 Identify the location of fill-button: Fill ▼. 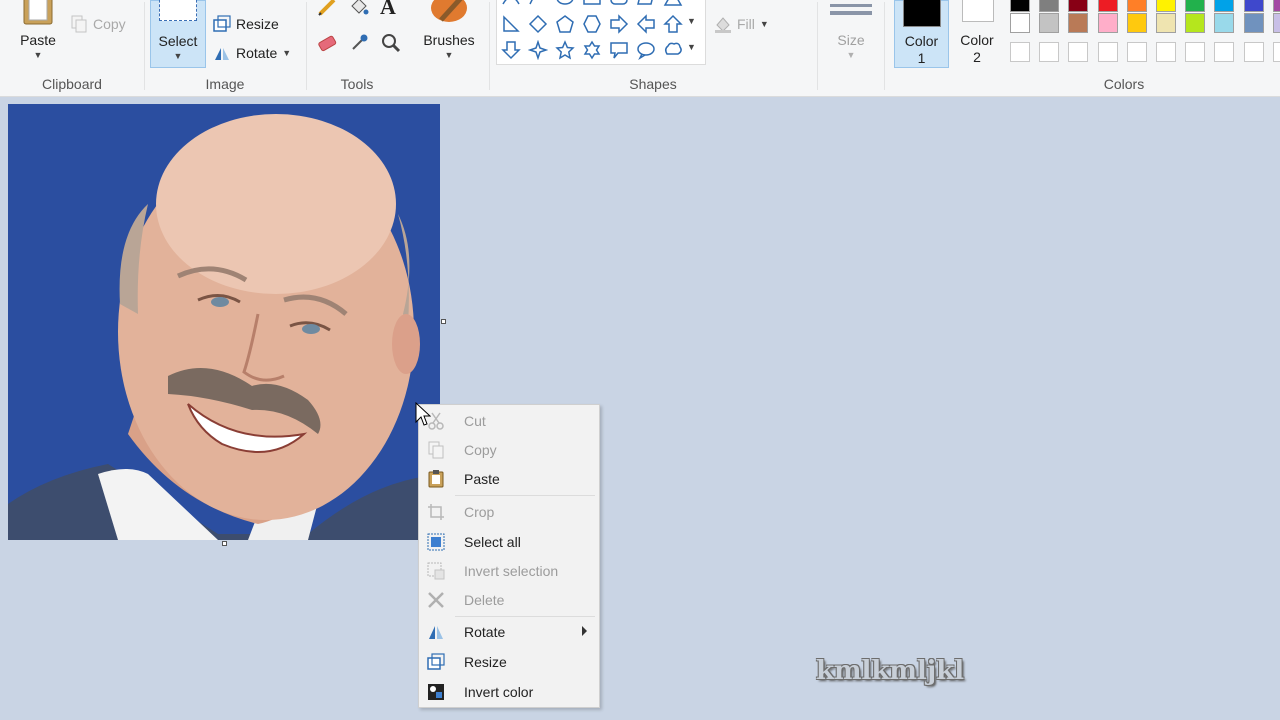
(741, 24).